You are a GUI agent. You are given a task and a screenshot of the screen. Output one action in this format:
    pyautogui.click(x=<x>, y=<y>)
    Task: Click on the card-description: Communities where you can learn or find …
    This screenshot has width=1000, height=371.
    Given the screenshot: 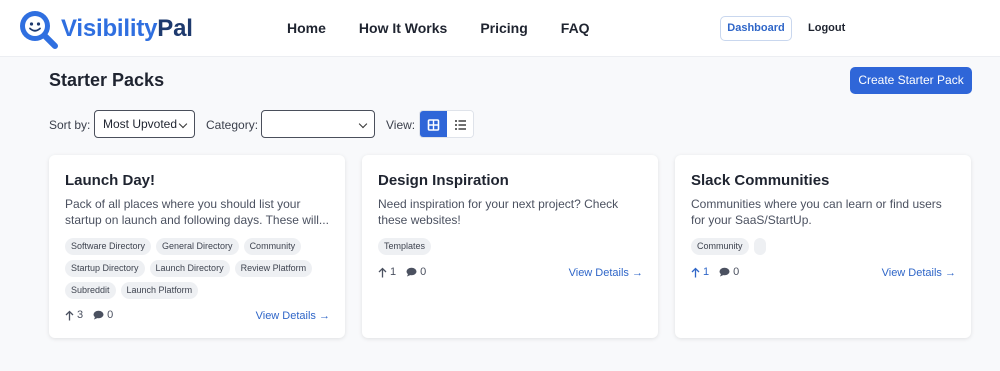 What is the action you would take?
    pyautogui.click(x=816, y=212)
    